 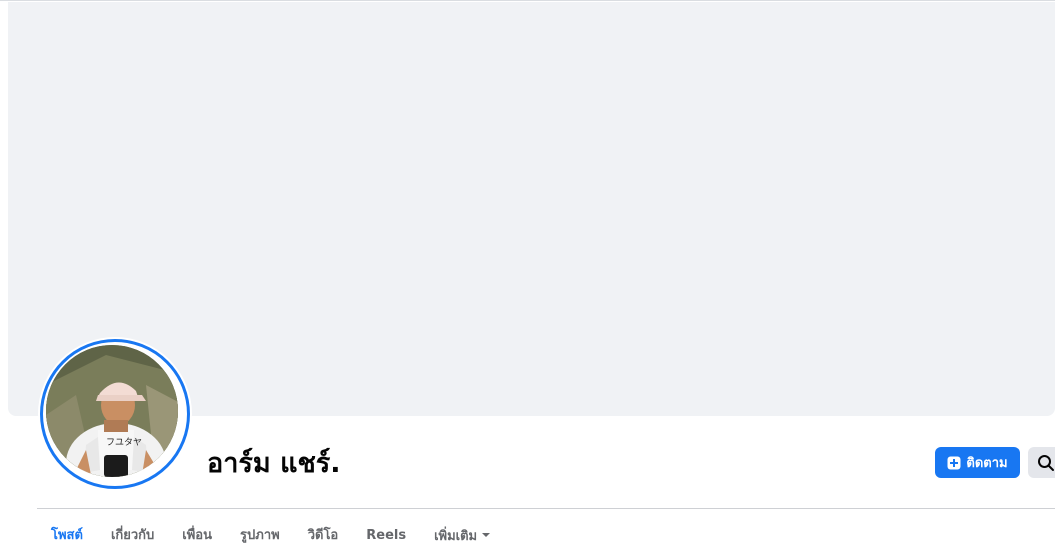 I want to click on header-divider, so click(x=546, y=508).